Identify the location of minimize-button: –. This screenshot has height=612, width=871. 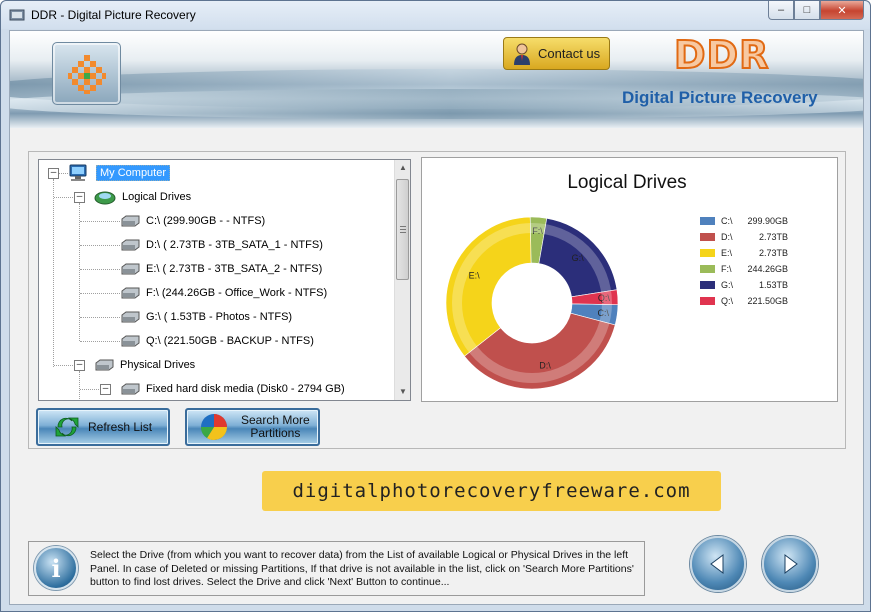
(781, 10).